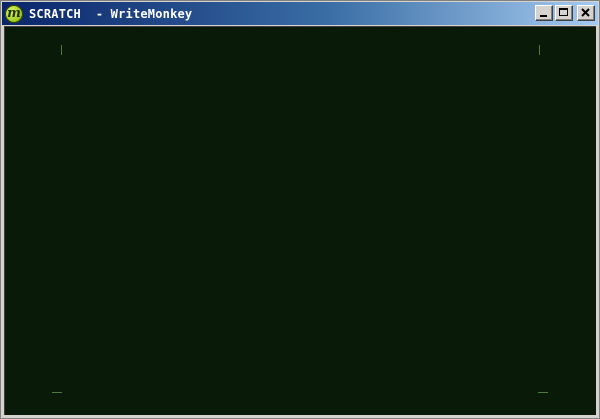 This screenshot has width=600, height=419. I want to click on maximize-icon, so click(563, 12).